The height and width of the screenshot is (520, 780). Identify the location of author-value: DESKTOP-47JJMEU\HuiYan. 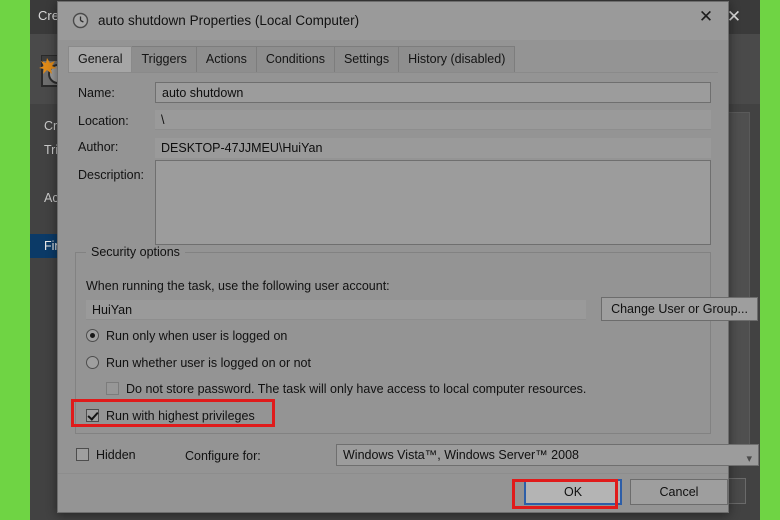
(433, 148).